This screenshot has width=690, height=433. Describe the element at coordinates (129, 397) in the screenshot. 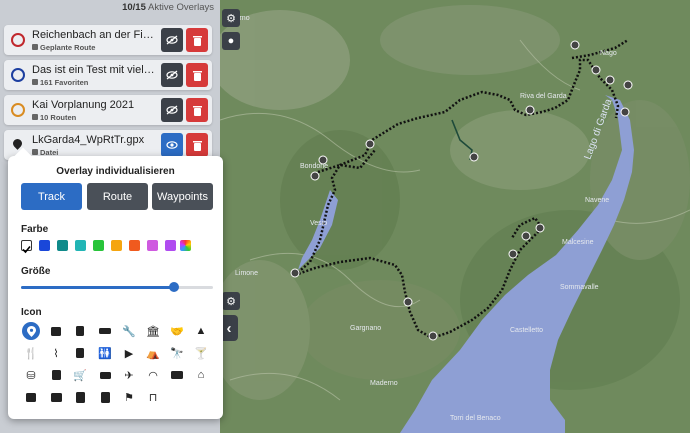

I see `flag-icon: ⚑` at that location.